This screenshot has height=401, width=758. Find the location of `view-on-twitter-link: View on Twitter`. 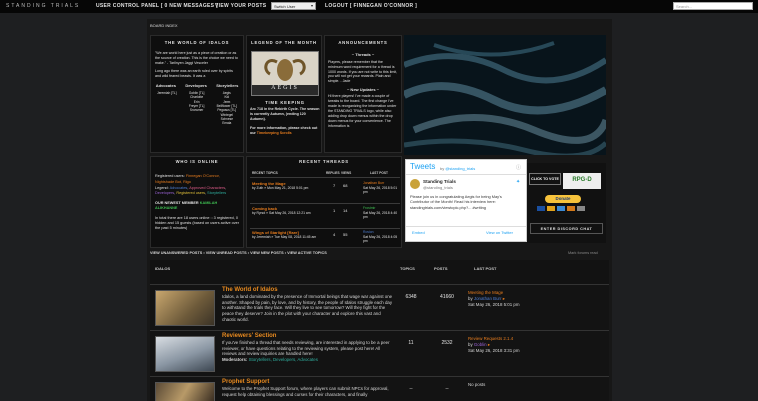

view-on-twitter-link: View on Twitter is located at coordinates (499, 232).